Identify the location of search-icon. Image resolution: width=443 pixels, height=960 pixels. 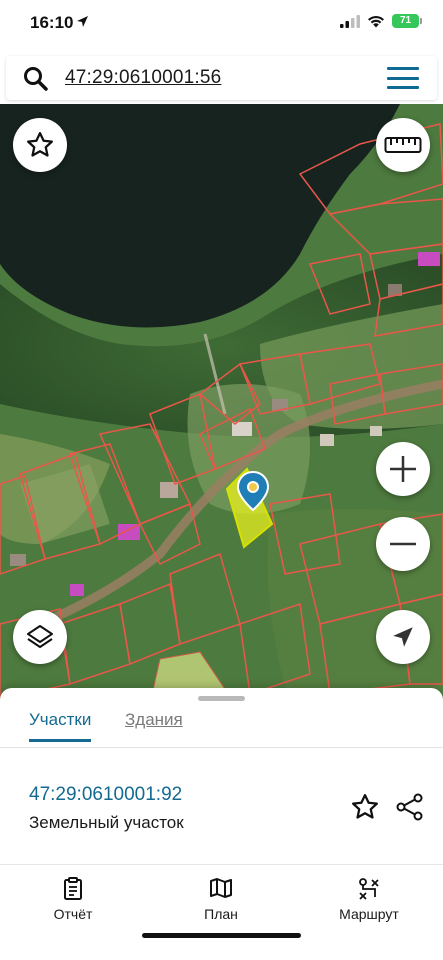
(36, 79).